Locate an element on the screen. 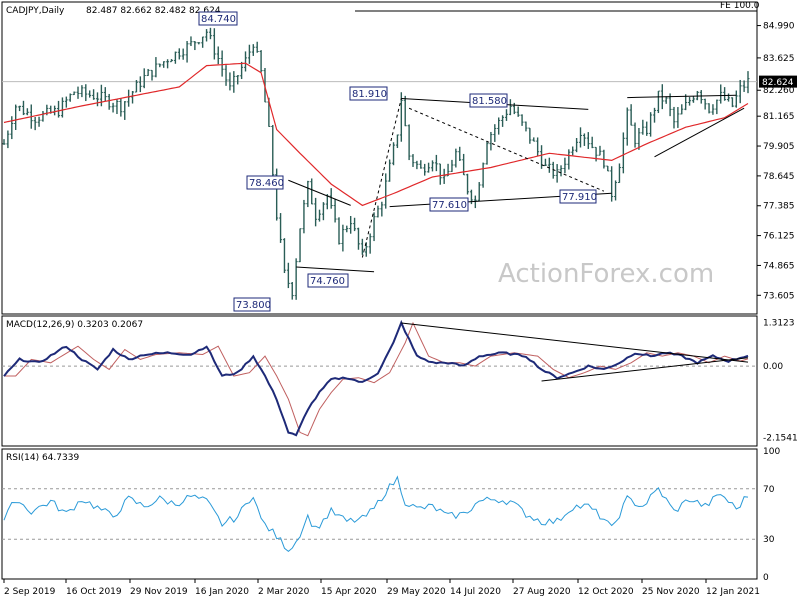 The width and height of the screenshot is (800, 600). price-ytick-label: 79.905 is located at coordinates (779, 147).